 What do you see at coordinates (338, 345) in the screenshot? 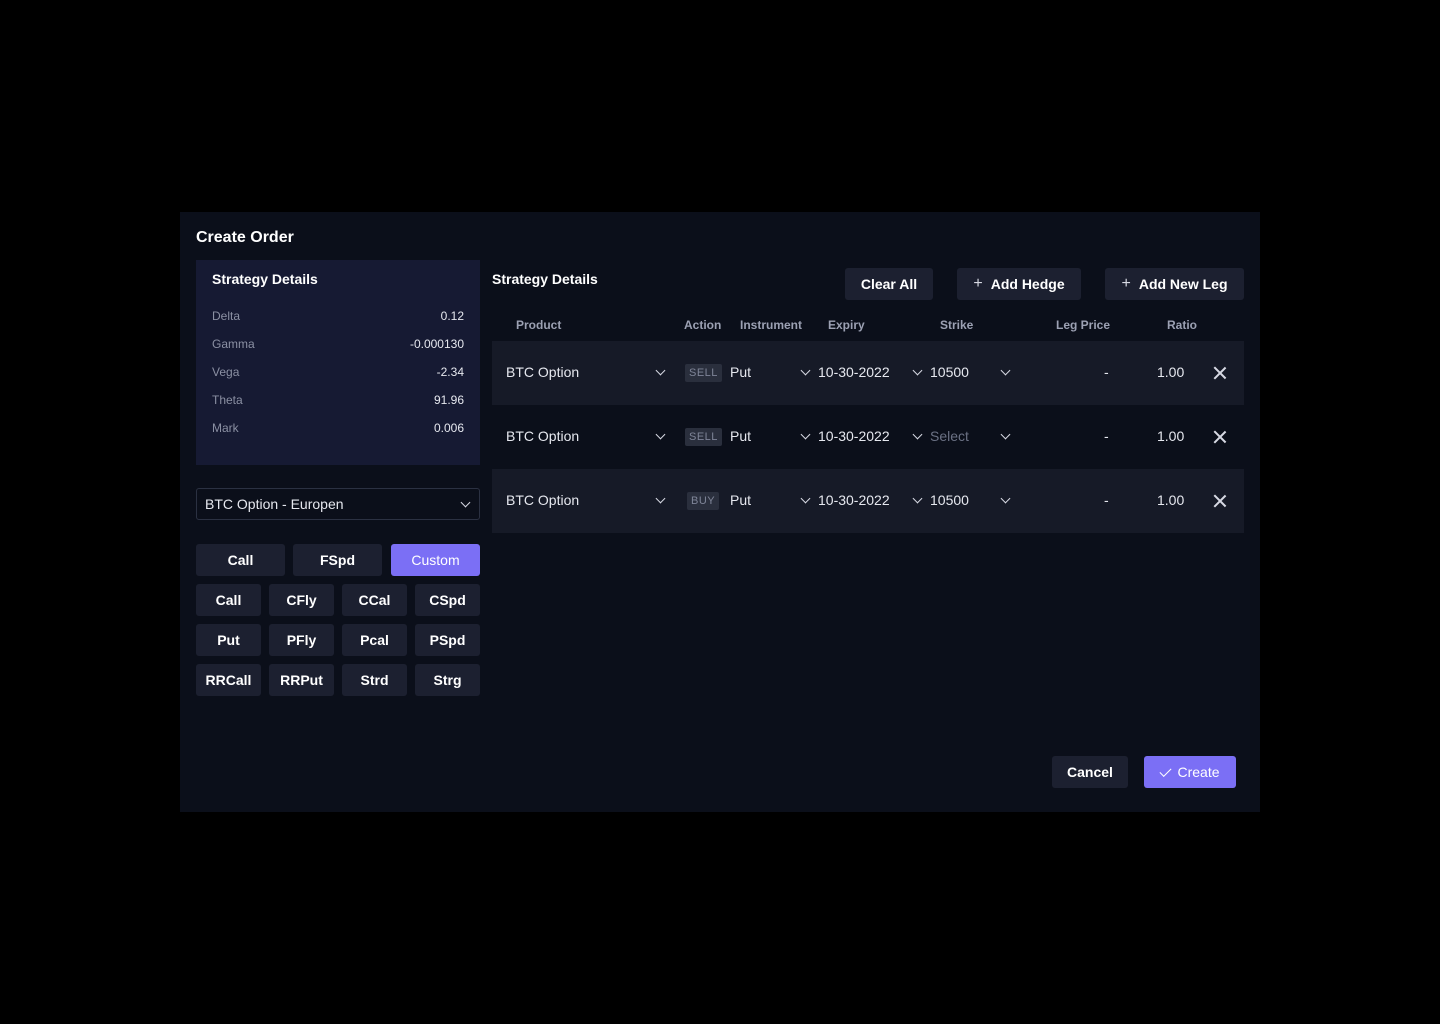
I see `greek-row-gamma: Gamma -0.000130` at bounding box center [338, 345].